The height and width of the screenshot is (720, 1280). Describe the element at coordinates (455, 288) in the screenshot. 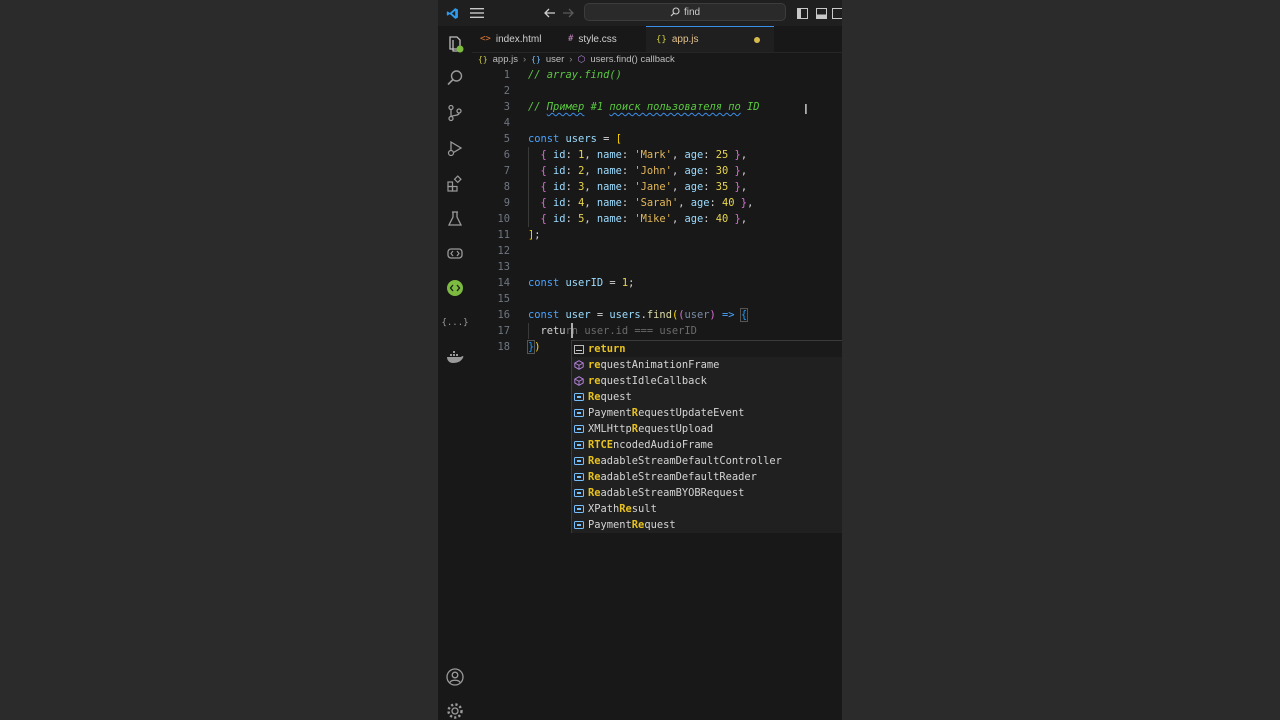

I see `live-preview-icon` at that location.